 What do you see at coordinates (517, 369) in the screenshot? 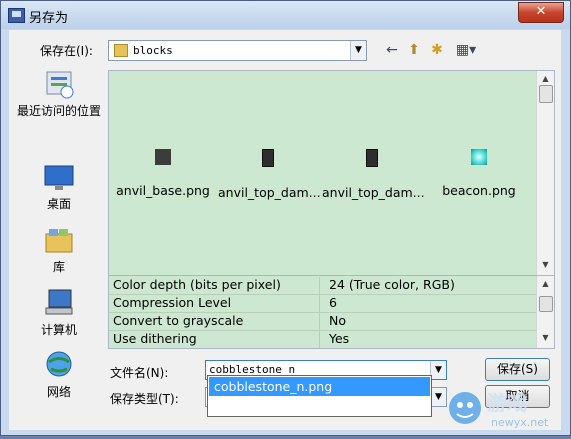
I see `save-button: 保存(S)` at bounding box center [517, 369].